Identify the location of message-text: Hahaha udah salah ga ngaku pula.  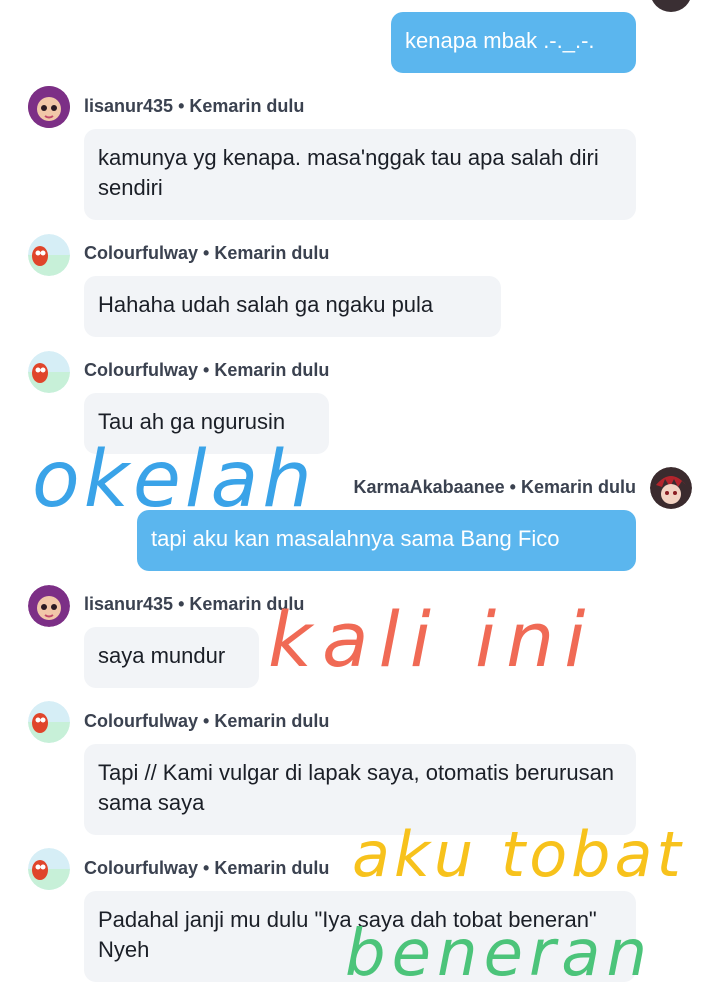
(266, 304).